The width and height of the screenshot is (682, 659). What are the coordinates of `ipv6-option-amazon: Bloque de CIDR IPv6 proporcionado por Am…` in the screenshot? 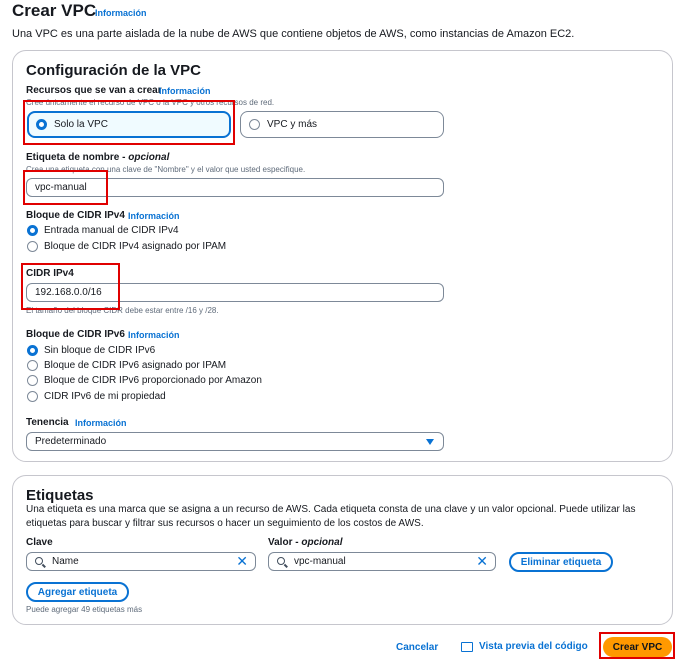 It's located at (144, 380).